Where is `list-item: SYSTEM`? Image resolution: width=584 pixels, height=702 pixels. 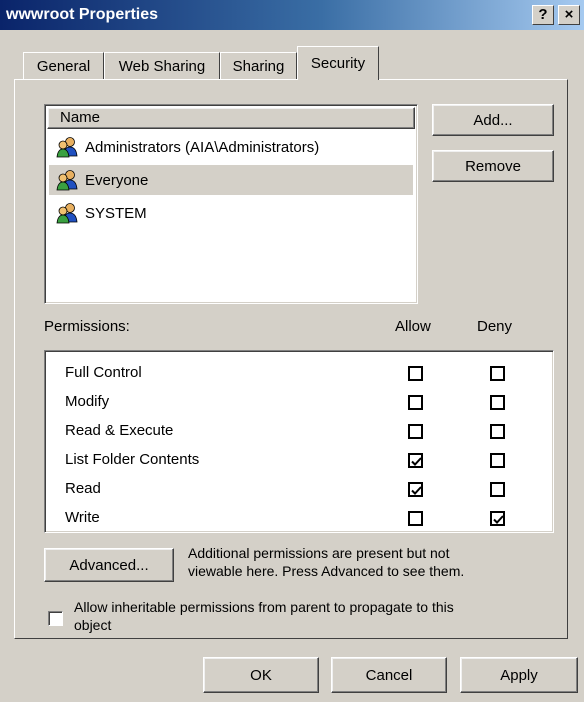
list-item: SYSTEM is located at coordinates (231, 213).